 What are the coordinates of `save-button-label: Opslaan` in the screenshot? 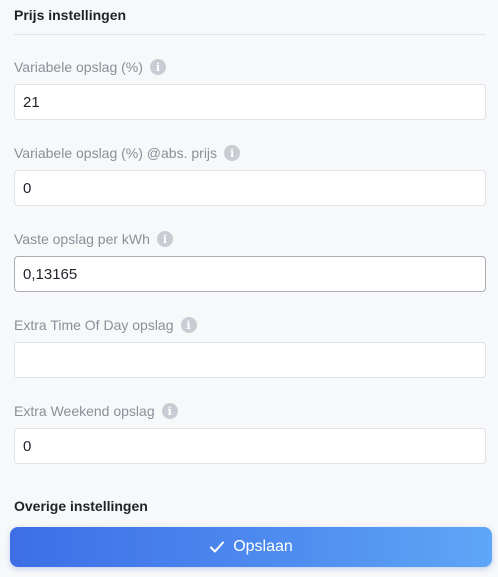 It's located at (263, 546).